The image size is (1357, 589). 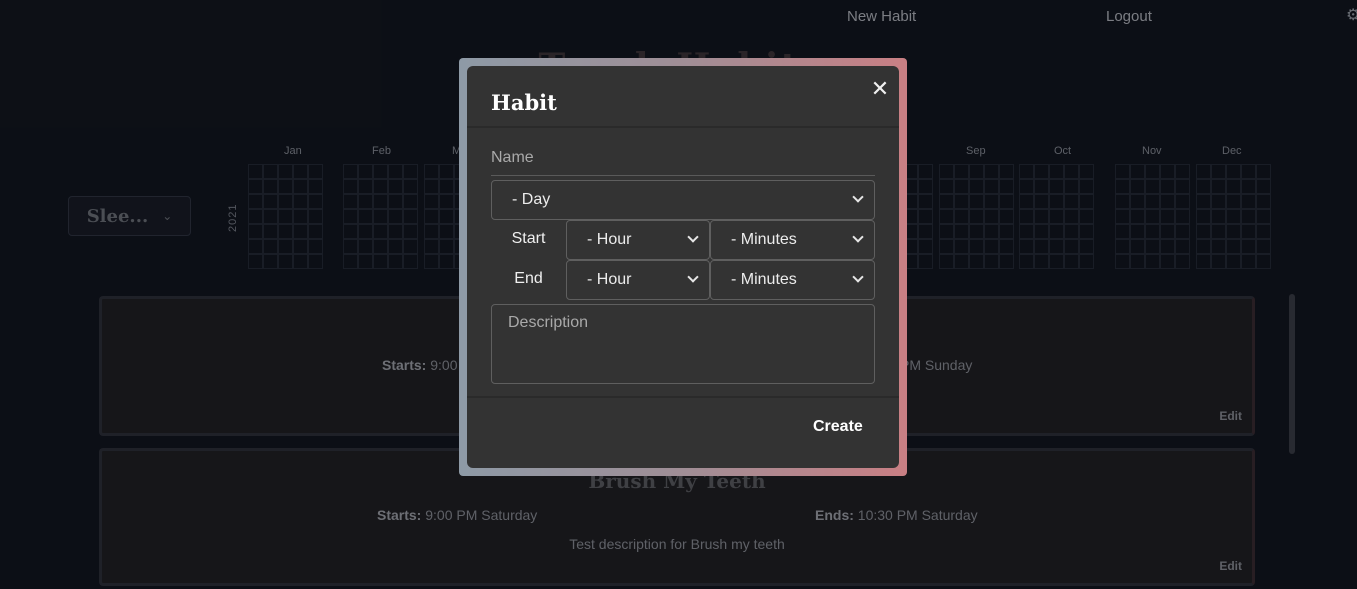 I want to click on start-minutes-value: - Minutes, so click(x=764, y=239).